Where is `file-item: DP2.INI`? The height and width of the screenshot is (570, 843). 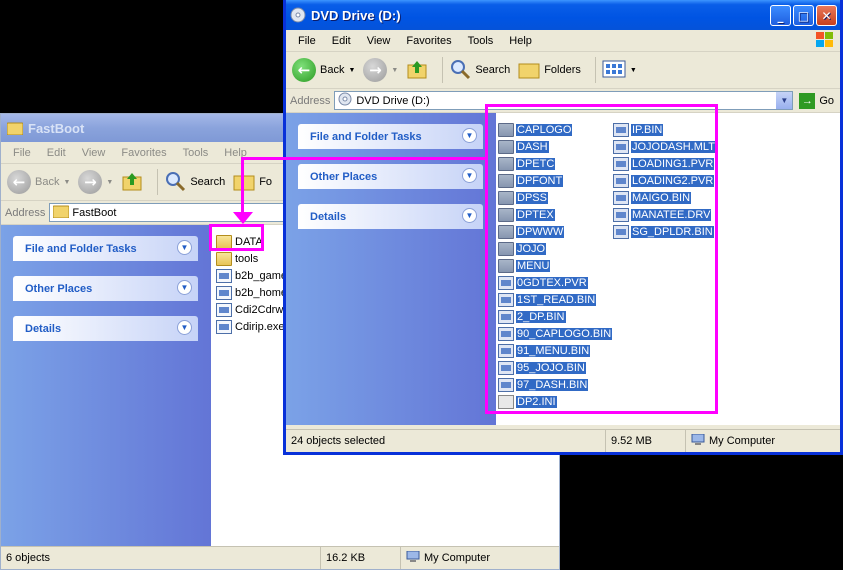 file-item: DP2.INI is located at coordinates (555, 401).